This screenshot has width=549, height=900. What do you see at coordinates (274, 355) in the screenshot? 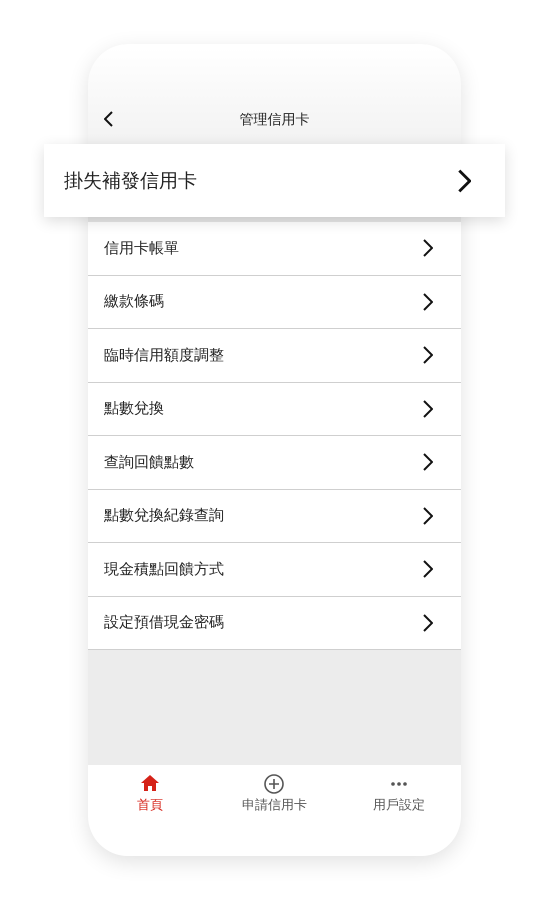
I see `menu-item: 臨時信用額度調整` at bounding box center [274, 355].